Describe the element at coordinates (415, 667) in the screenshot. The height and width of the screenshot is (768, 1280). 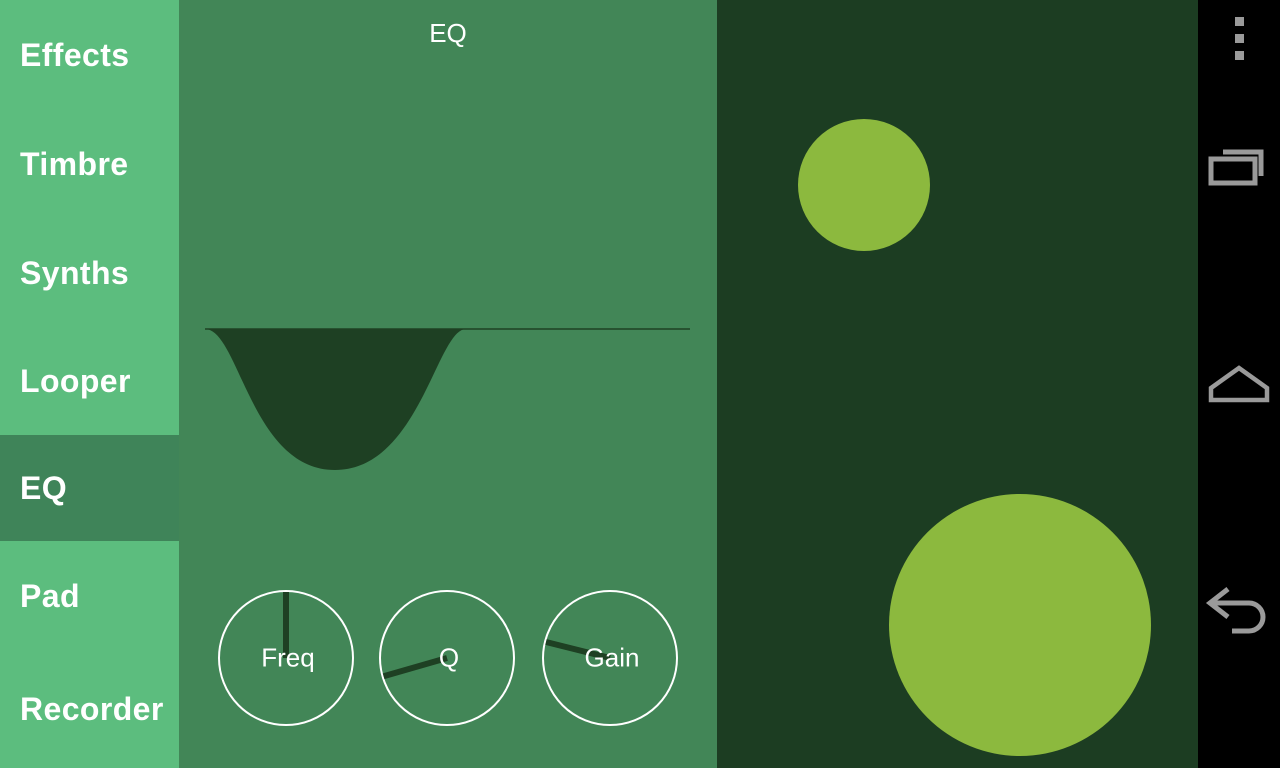
I see `knob-q-pointer` at that location.